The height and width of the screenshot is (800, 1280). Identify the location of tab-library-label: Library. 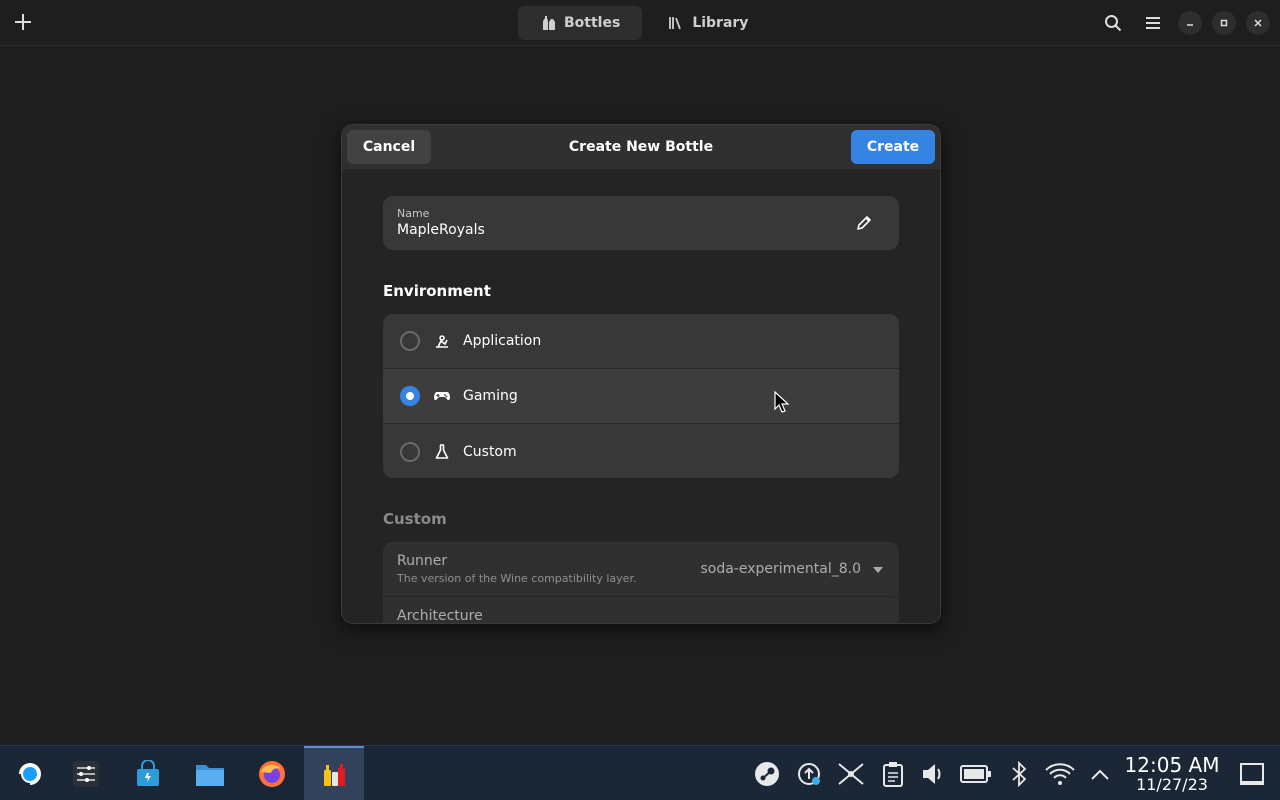
(720, 23).